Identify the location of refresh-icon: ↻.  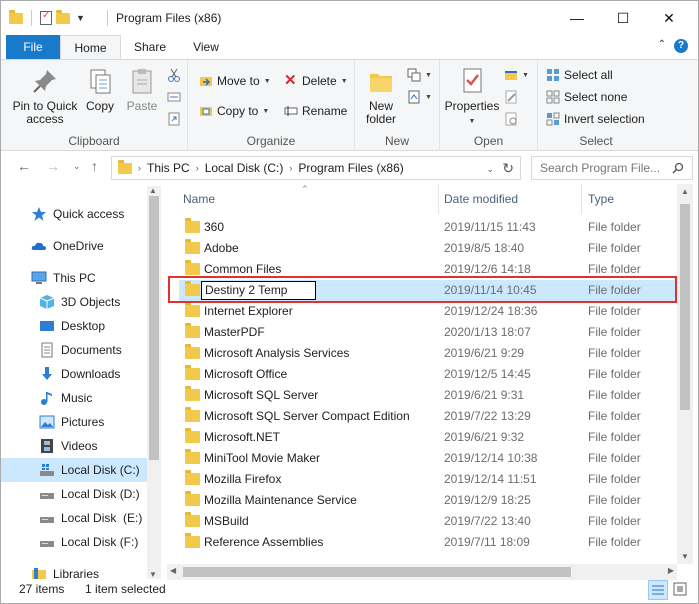
(508, 168).